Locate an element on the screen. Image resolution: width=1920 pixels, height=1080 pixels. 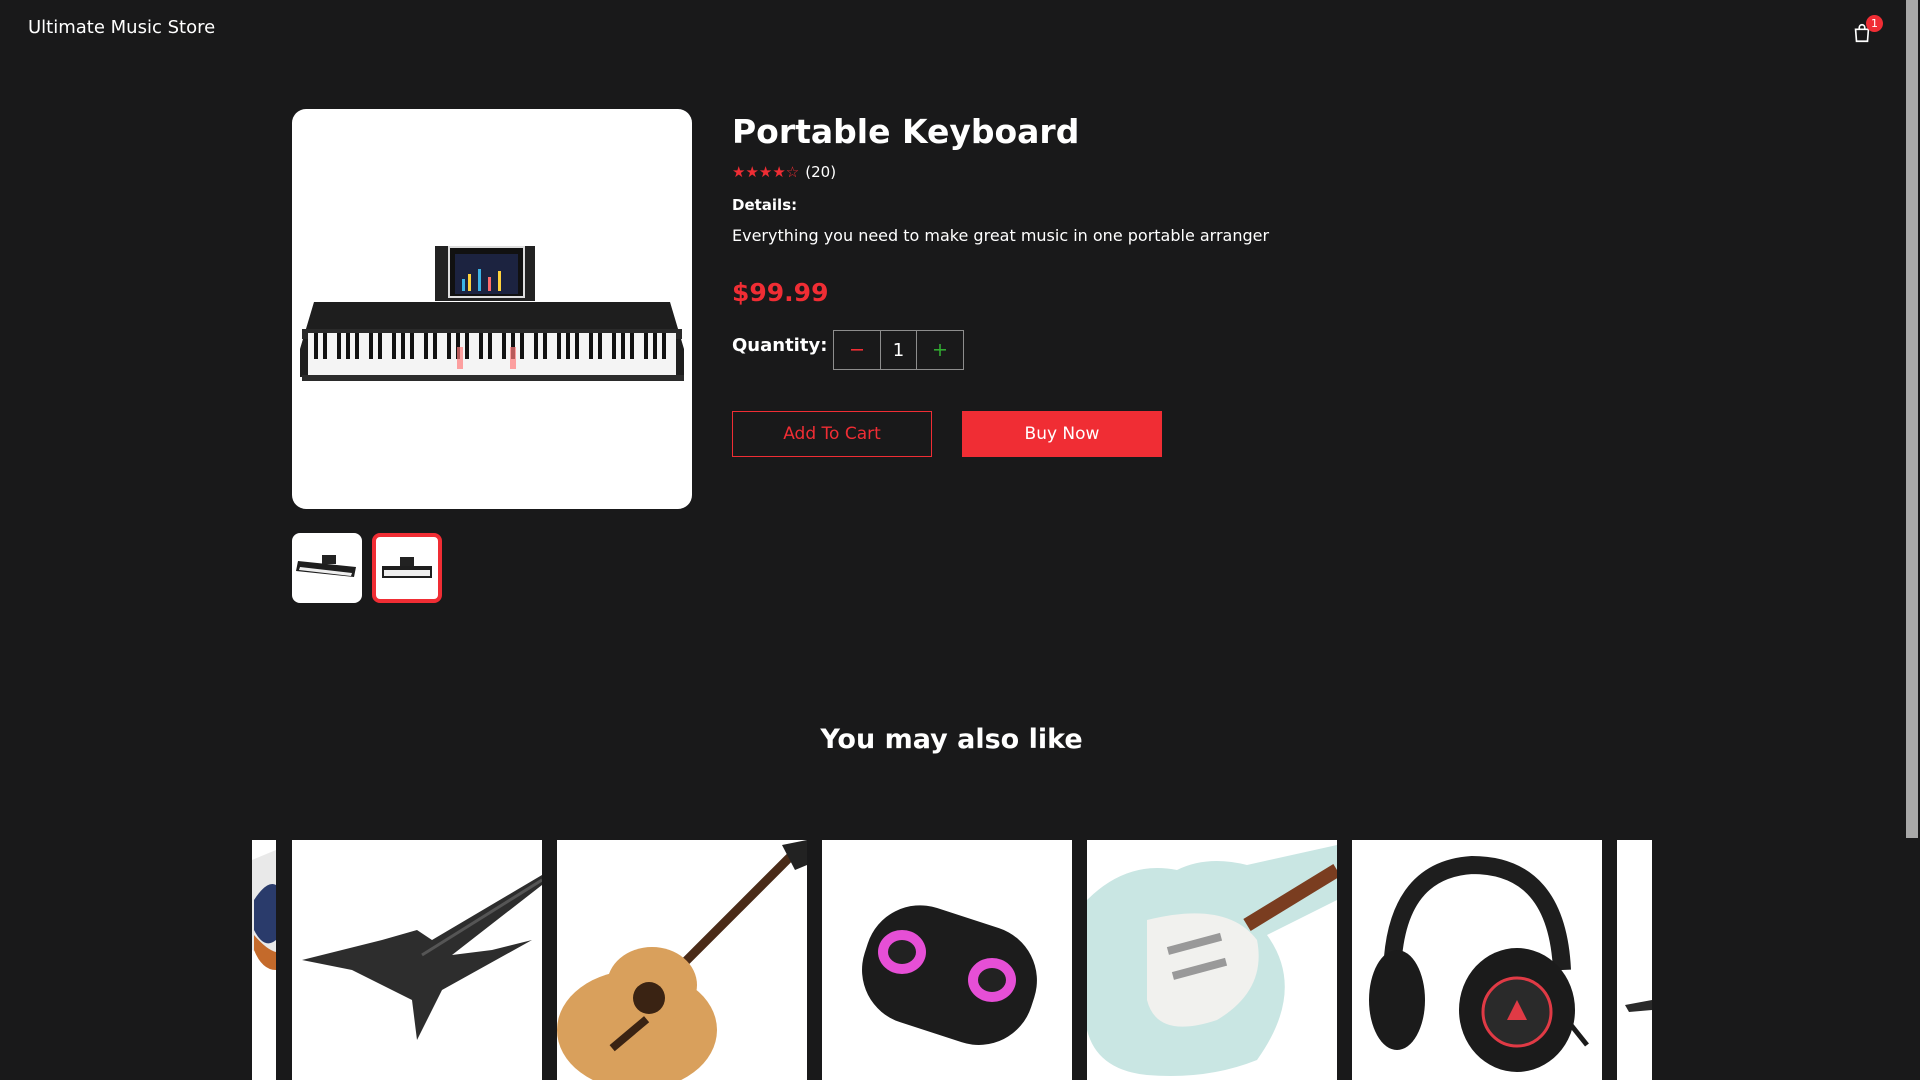
electric-guitar-image is located at coordinates (264, 910).